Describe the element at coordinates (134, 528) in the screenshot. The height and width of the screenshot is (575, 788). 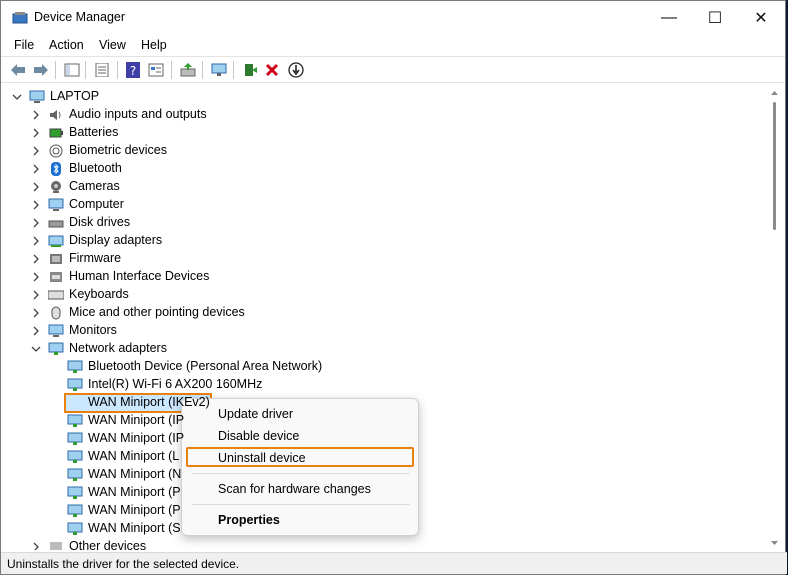
I see `adapter-label: WAN Miniport (S` at that location.